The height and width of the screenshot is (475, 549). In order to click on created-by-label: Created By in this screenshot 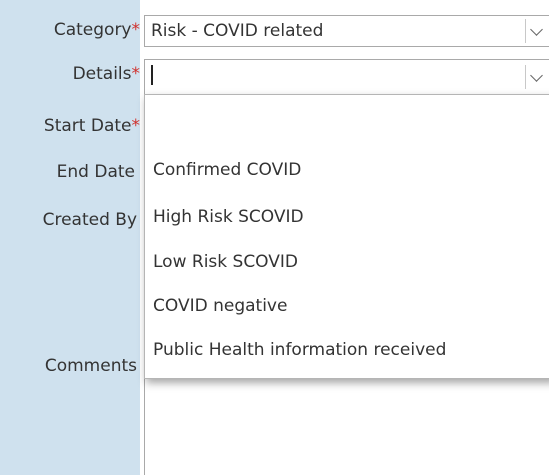, I will do `click(89, 220)`.